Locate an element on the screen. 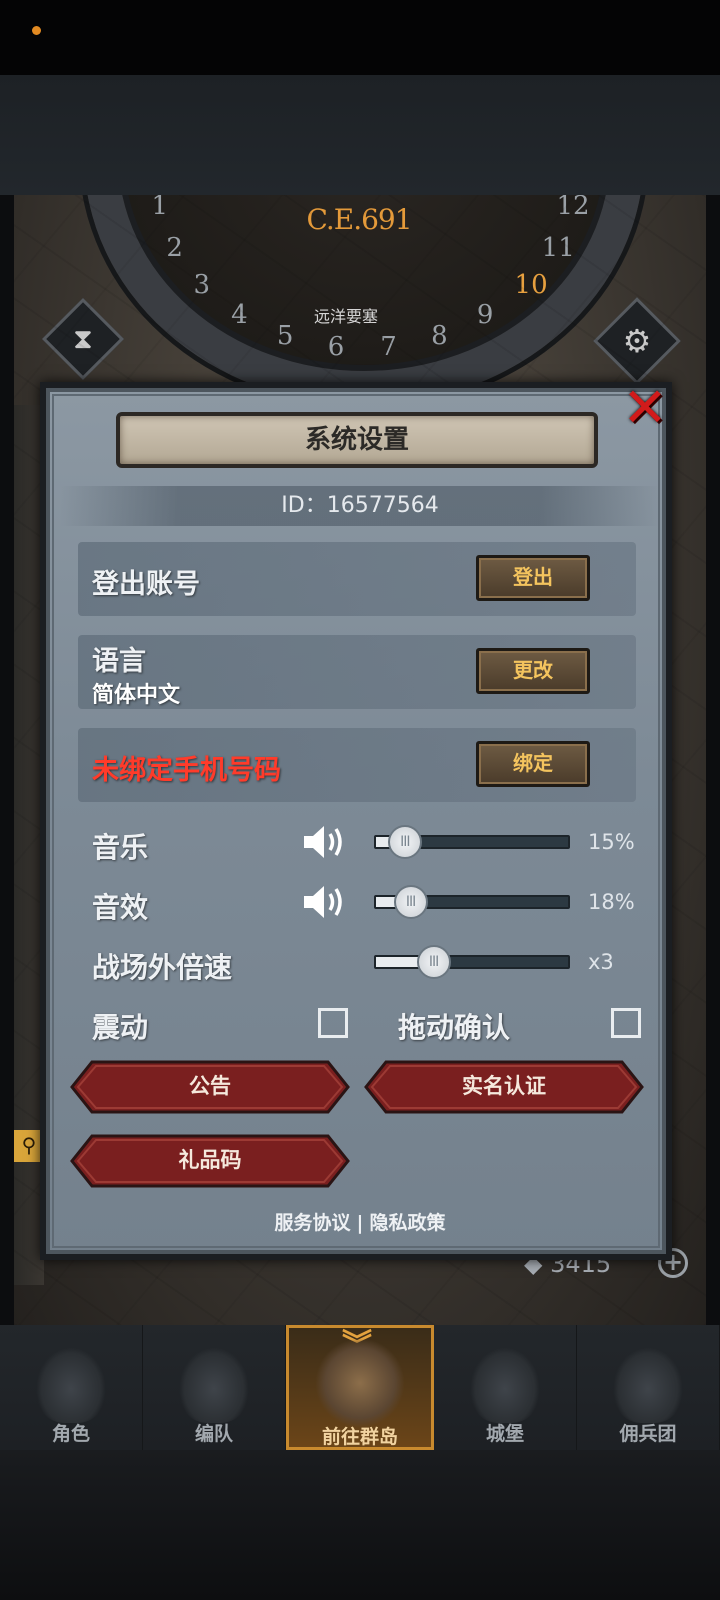  location-label: 远洋要塞 is located at coordinates (346, 316).